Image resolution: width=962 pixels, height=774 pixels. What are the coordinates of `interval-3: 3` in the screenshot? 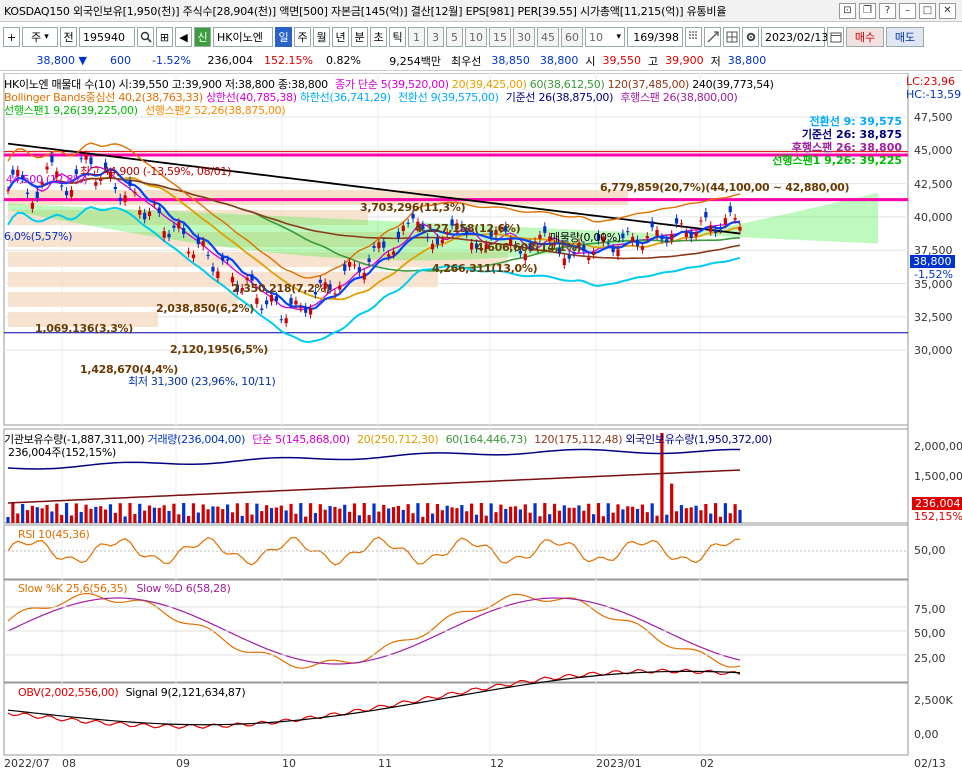 It's located at (435, 37).